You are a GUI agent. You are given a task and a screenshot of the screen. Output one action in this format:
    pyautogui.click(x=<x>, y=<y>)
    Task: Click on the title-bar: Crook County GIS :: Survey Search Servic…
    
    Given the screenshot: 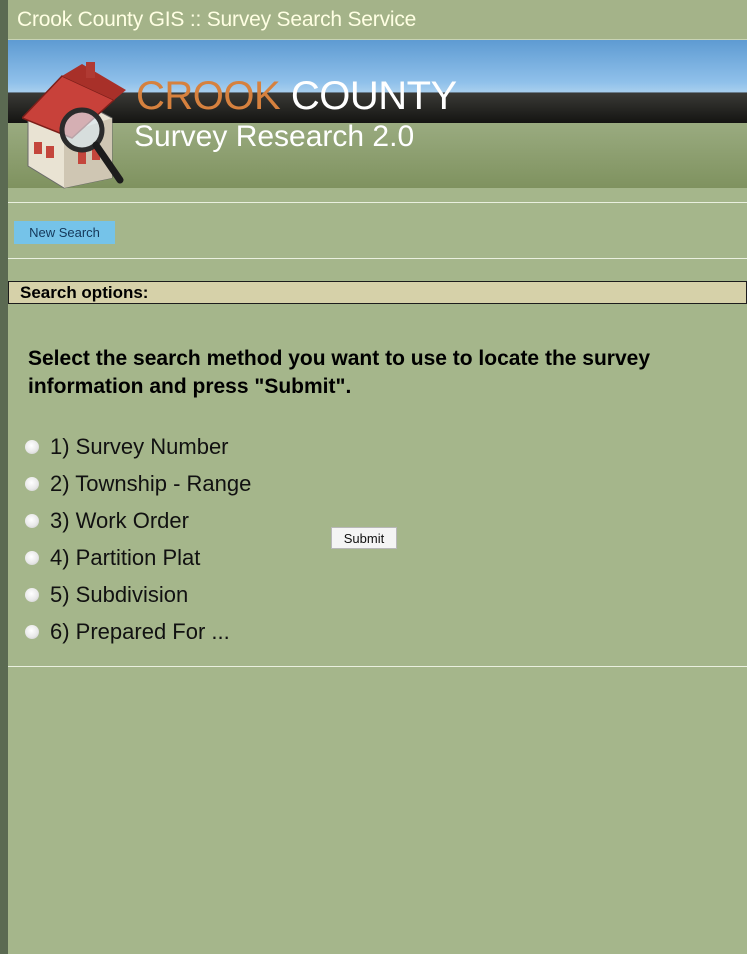 What is the action you would take?
    pyautogui.click(x=377, y=20)
    